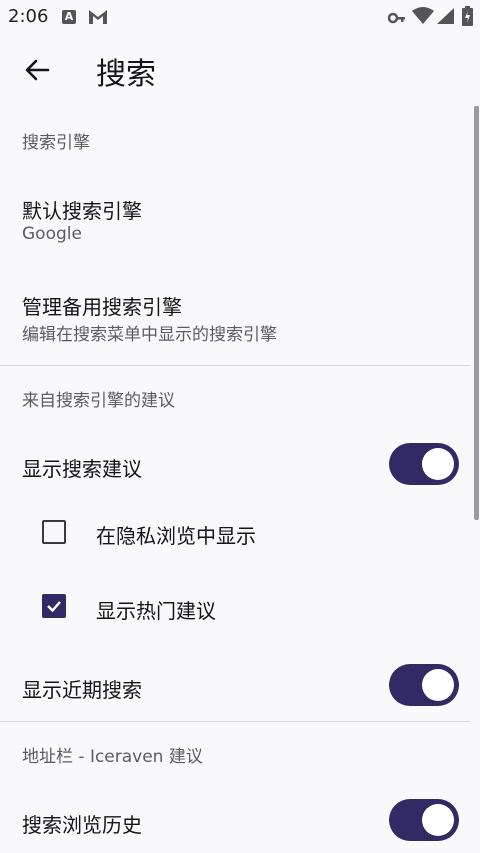  Describe the element at coordinates (56, 143) in the screenshot. I see `section-header-search-engine: 搜索引擎` at that location.